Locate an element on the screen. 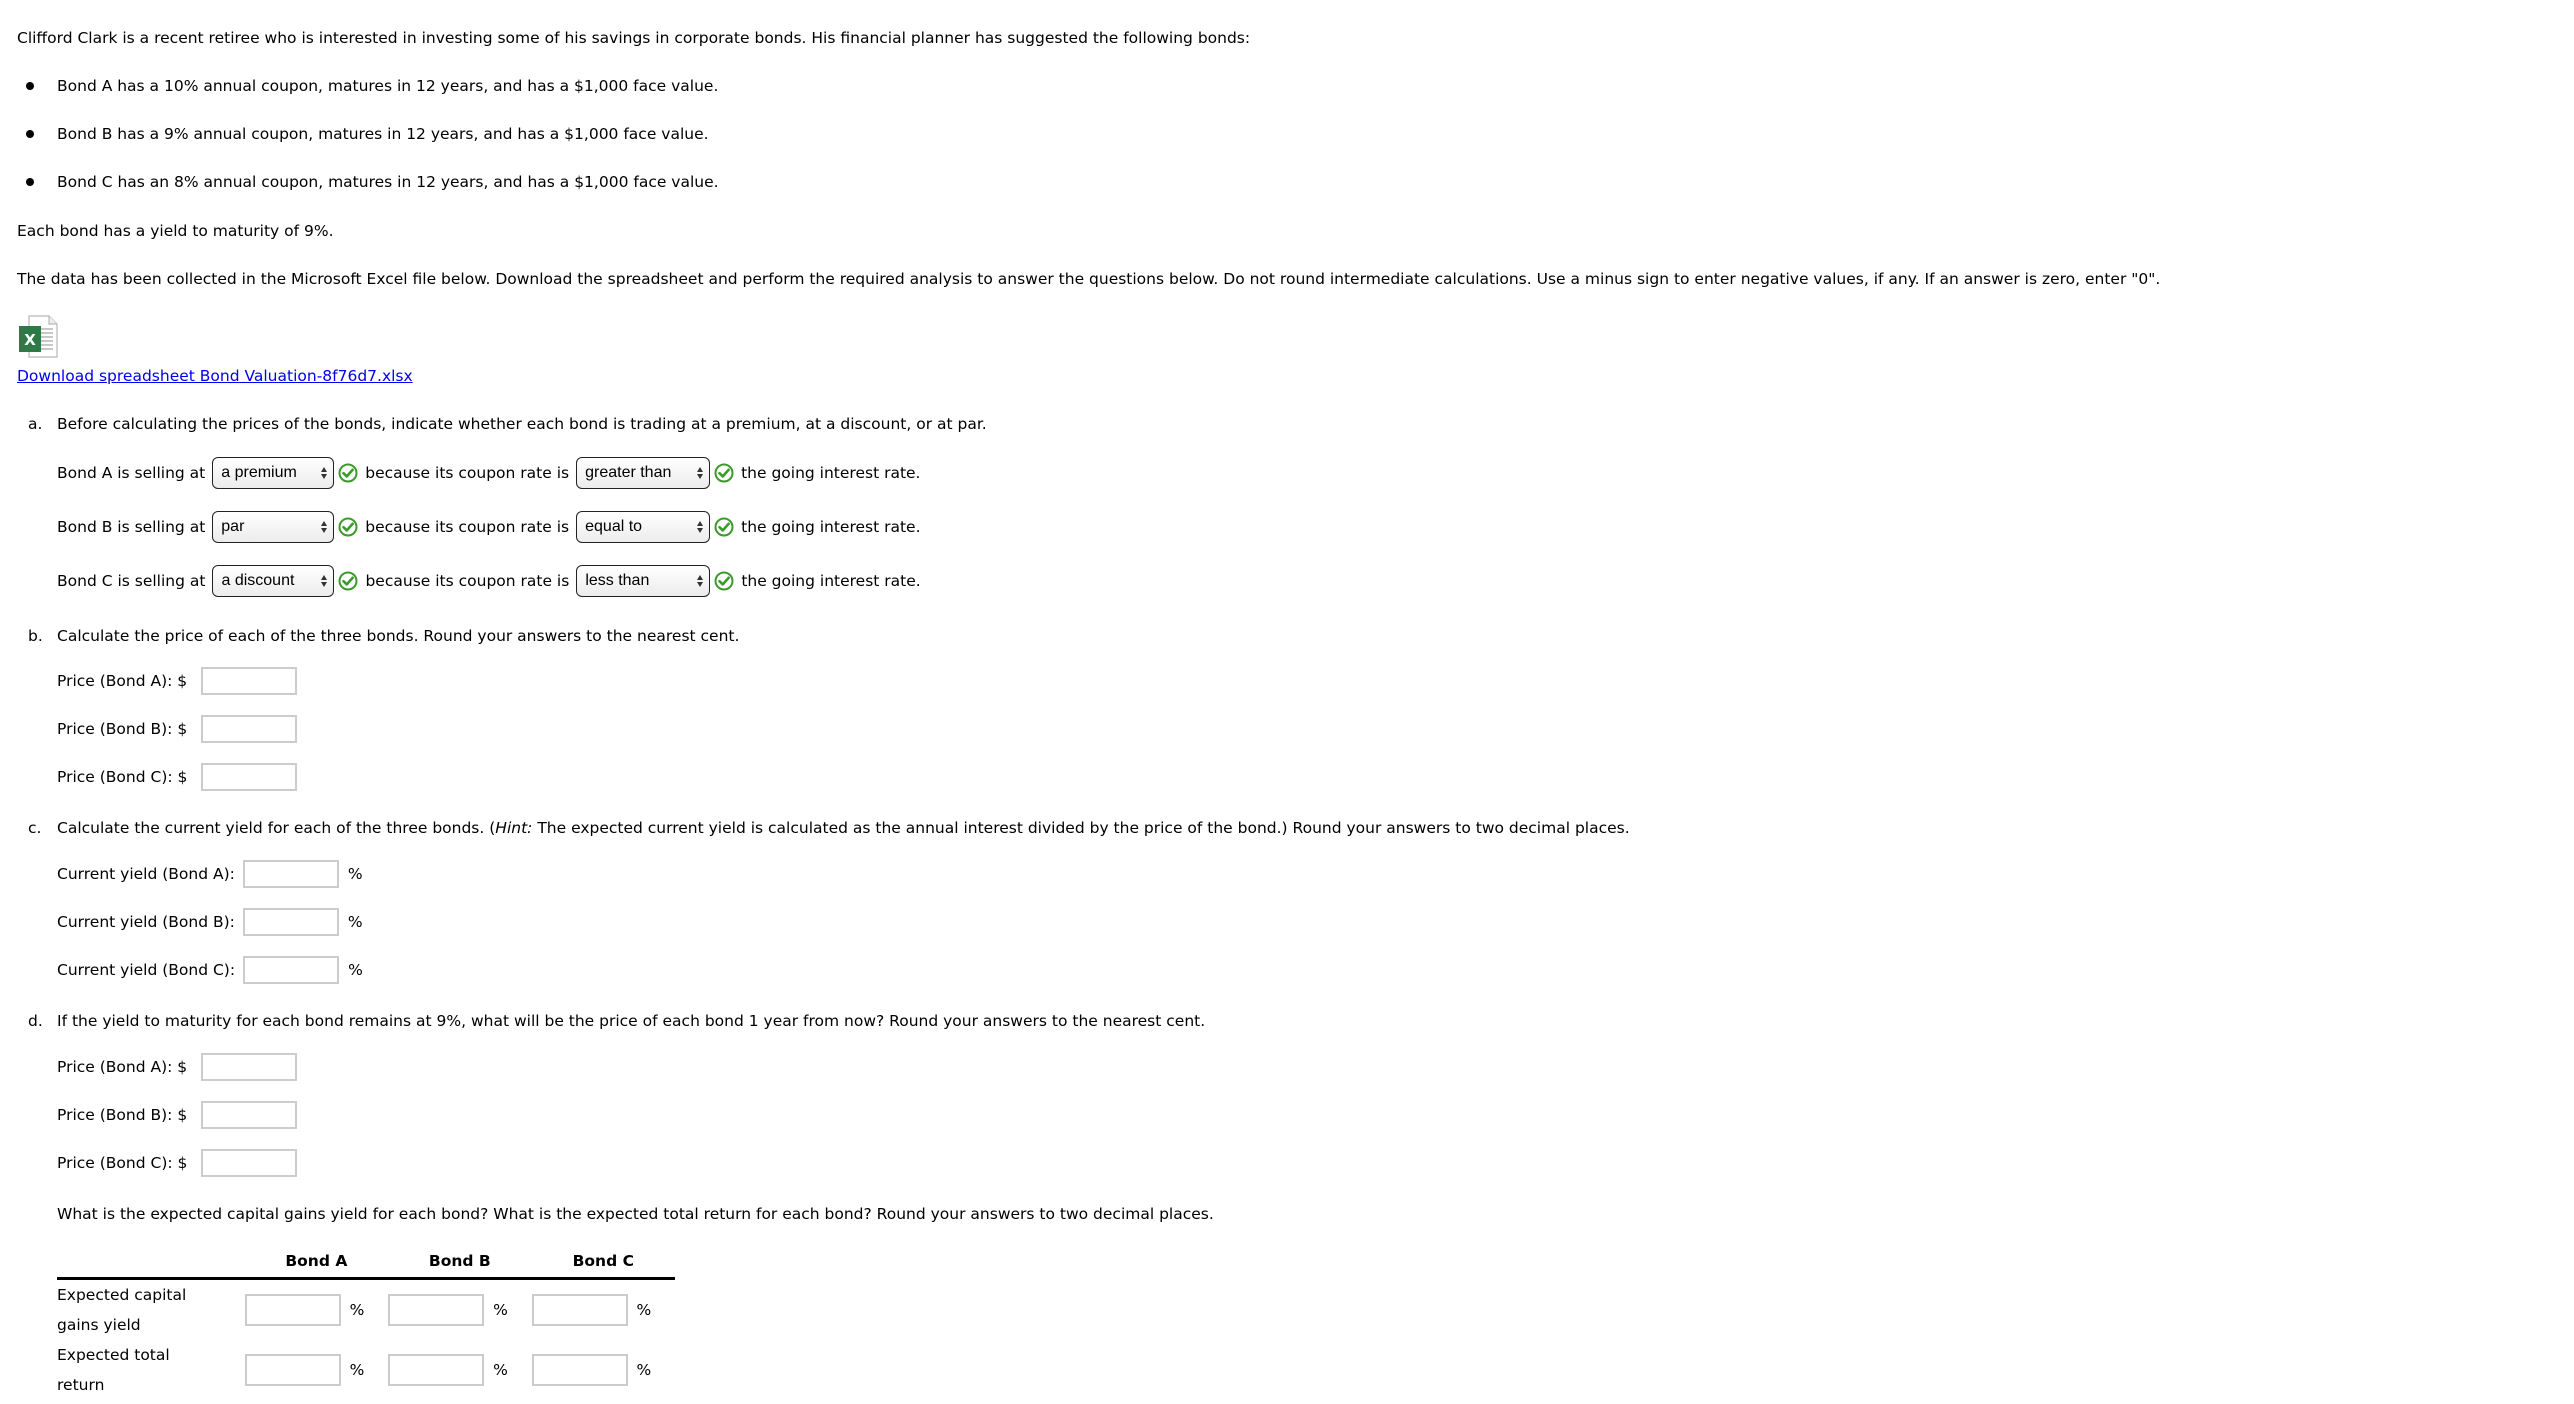  price-bond-c-row: Price (Bond C): $ is located at coordinates (177, 777).